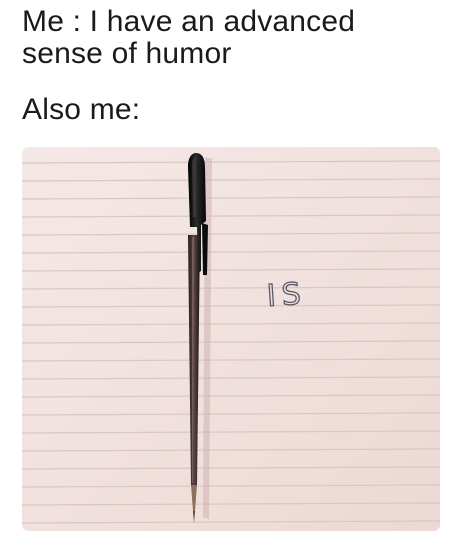 The image size is (460, 536). Describe the element at coordinates (189, 21) in the screenshot. I see `caption-line-1: Me : I have an advanced` at that location.